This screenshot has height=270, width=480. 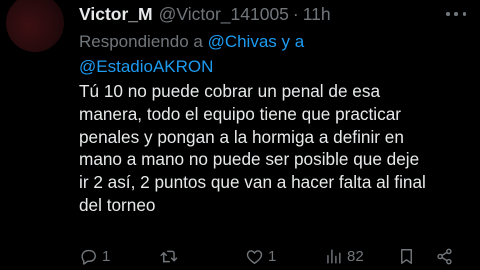 I want to click on author-name: Victor_M, so click(x=116, y=14).